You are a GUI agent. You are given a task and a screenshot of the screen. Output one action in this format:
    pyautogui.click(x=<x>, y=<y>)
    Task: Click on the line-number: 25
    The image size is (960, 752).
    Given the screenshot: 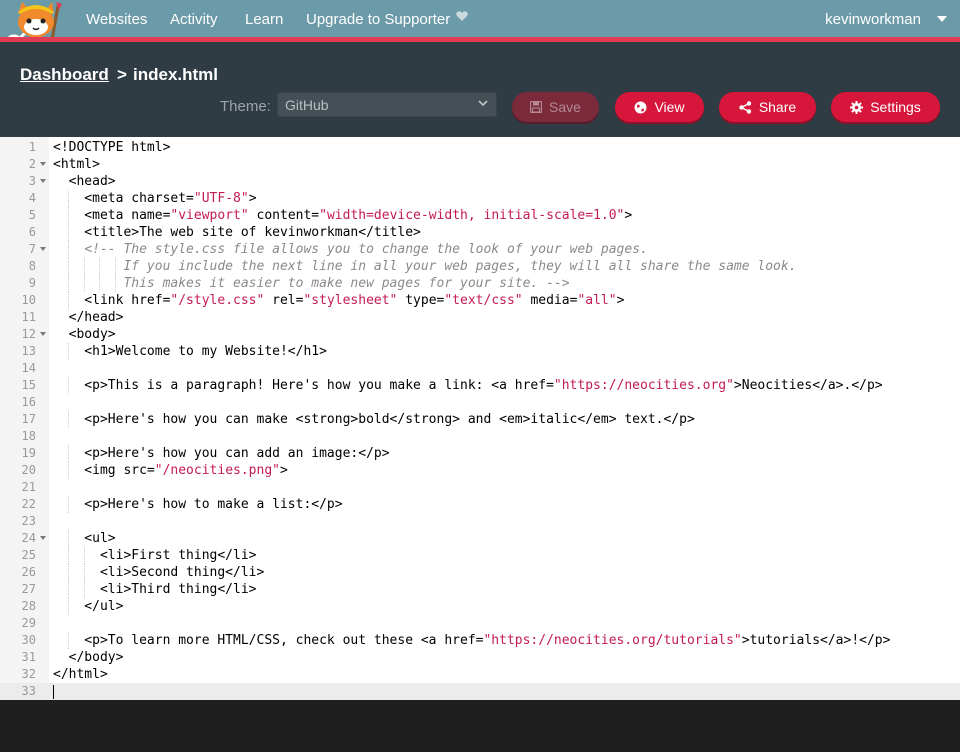 What is the action you would take?
    pyautogui.click(x=28, y=555)
    